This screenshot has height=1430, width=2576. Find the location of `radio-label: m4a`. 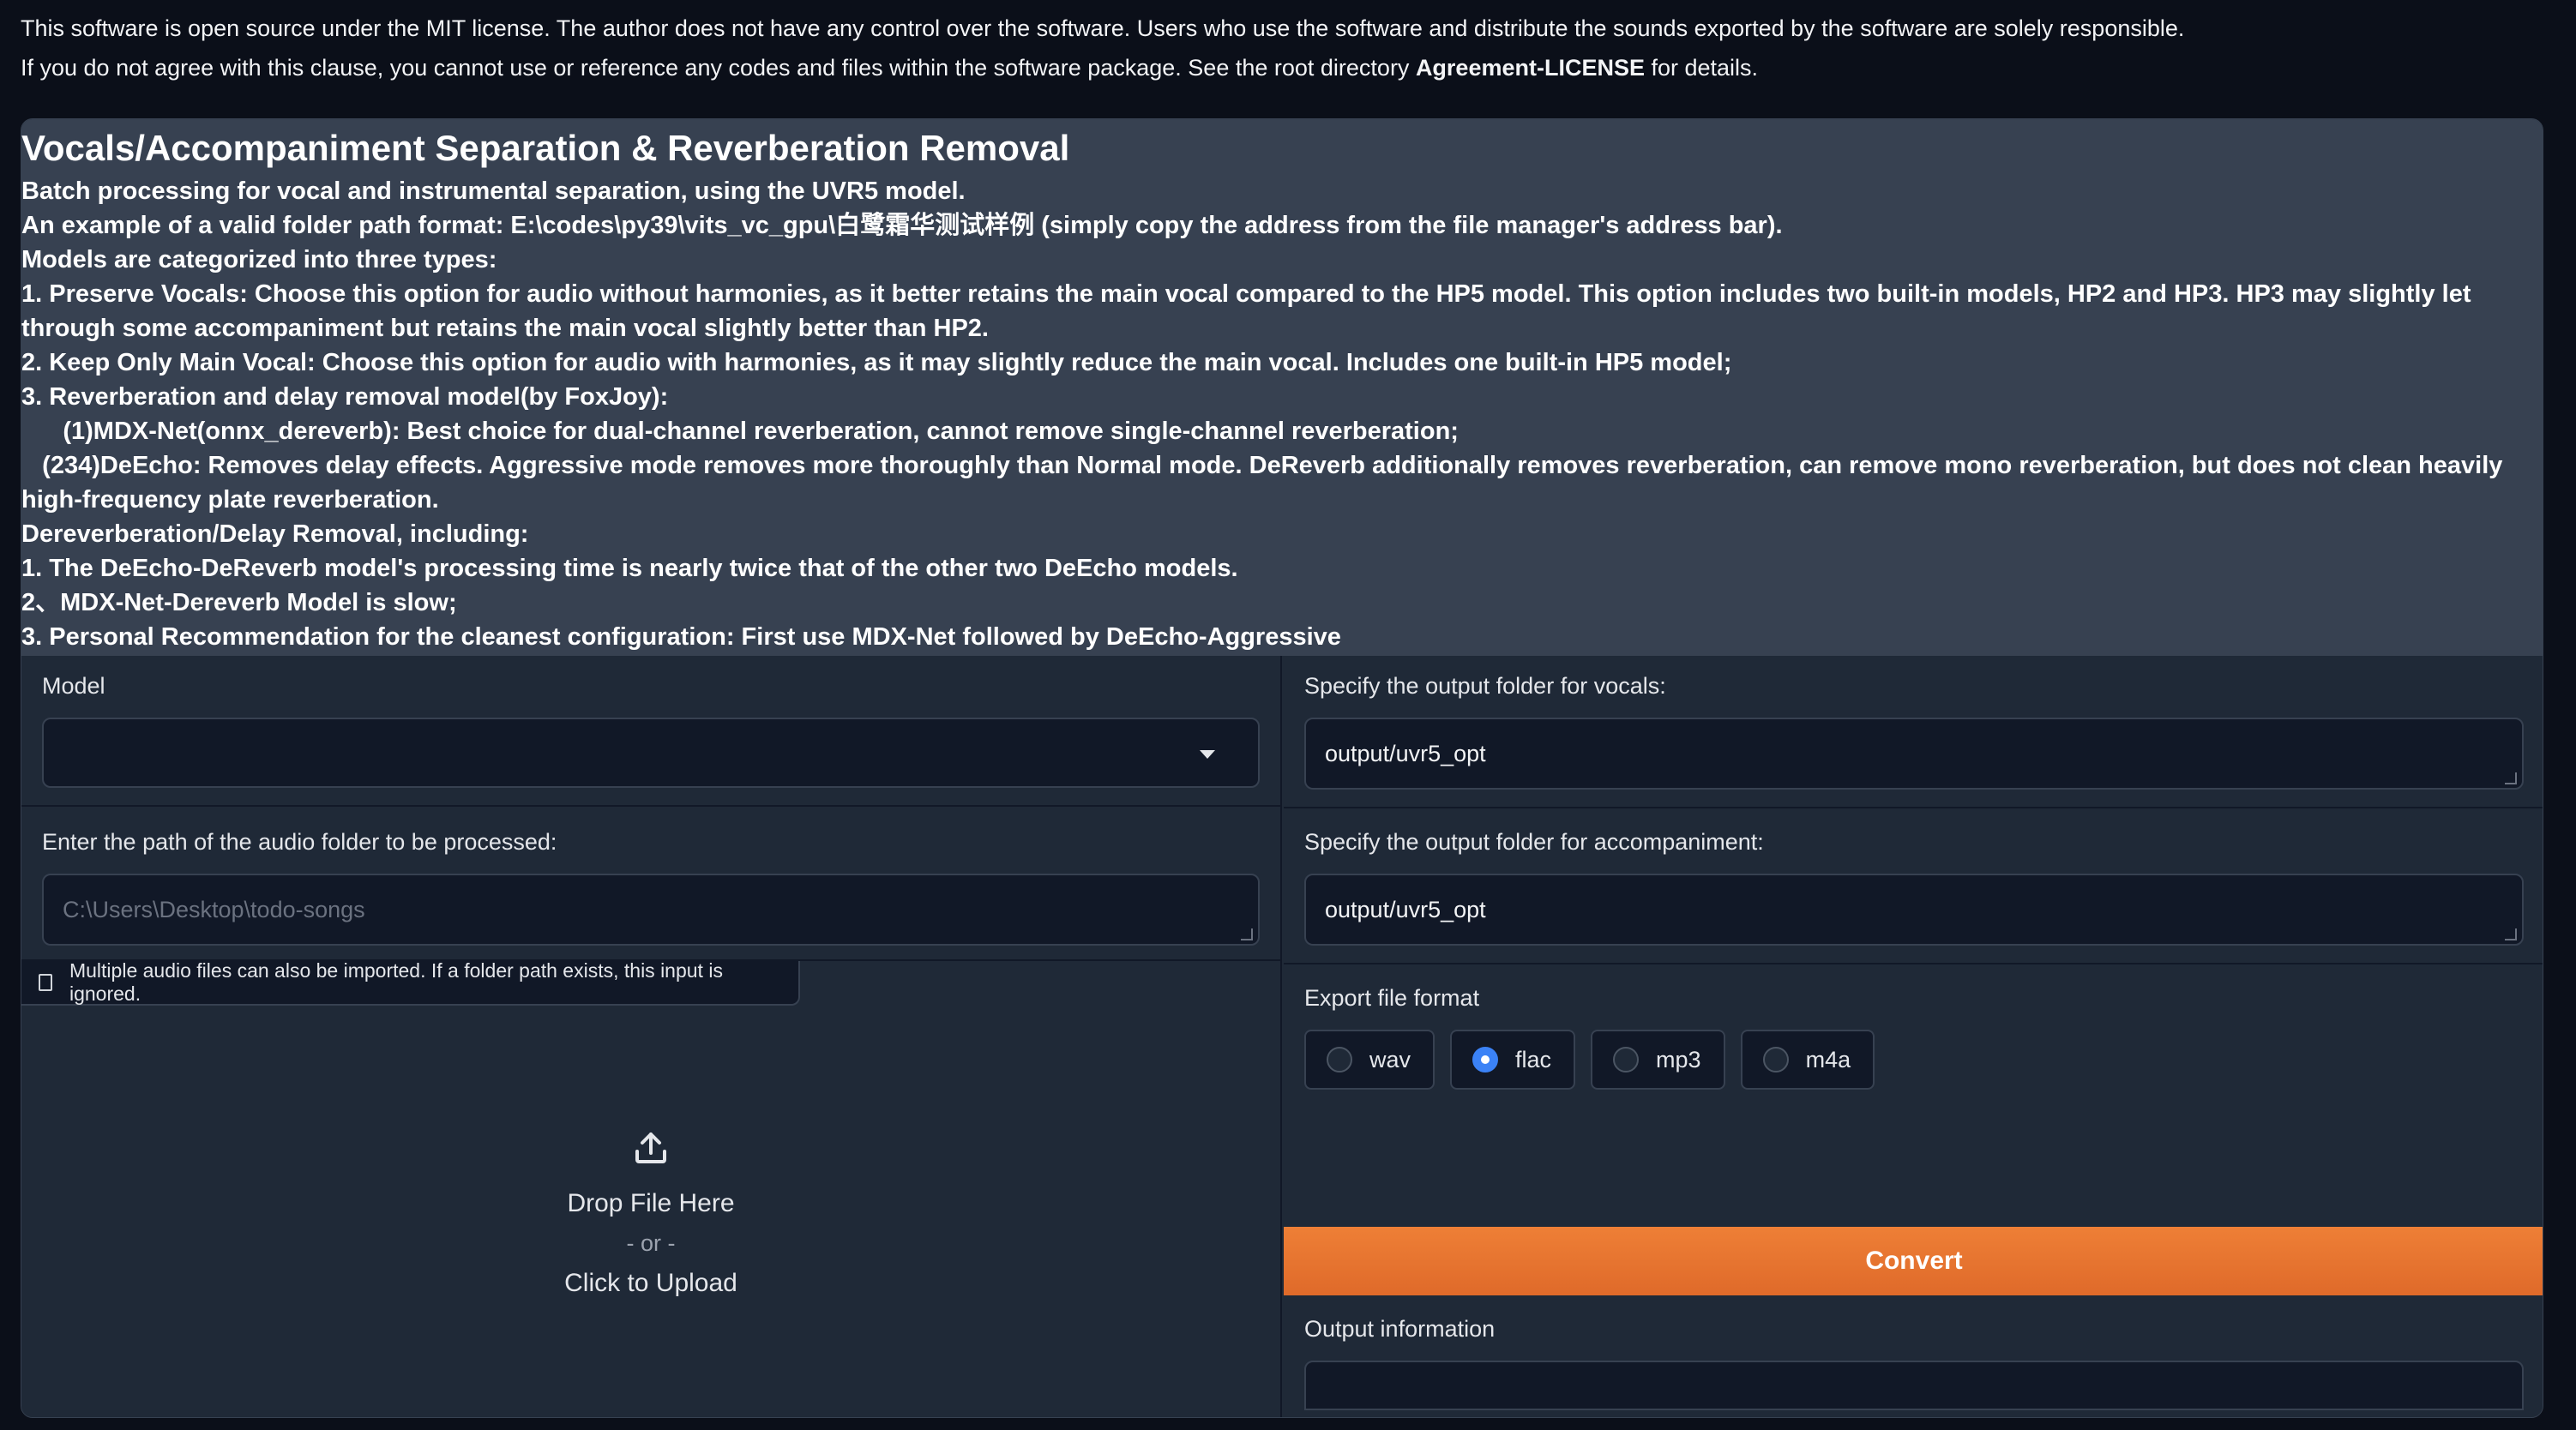

radio-label: m4a is located at coordinates (1828, 1059).